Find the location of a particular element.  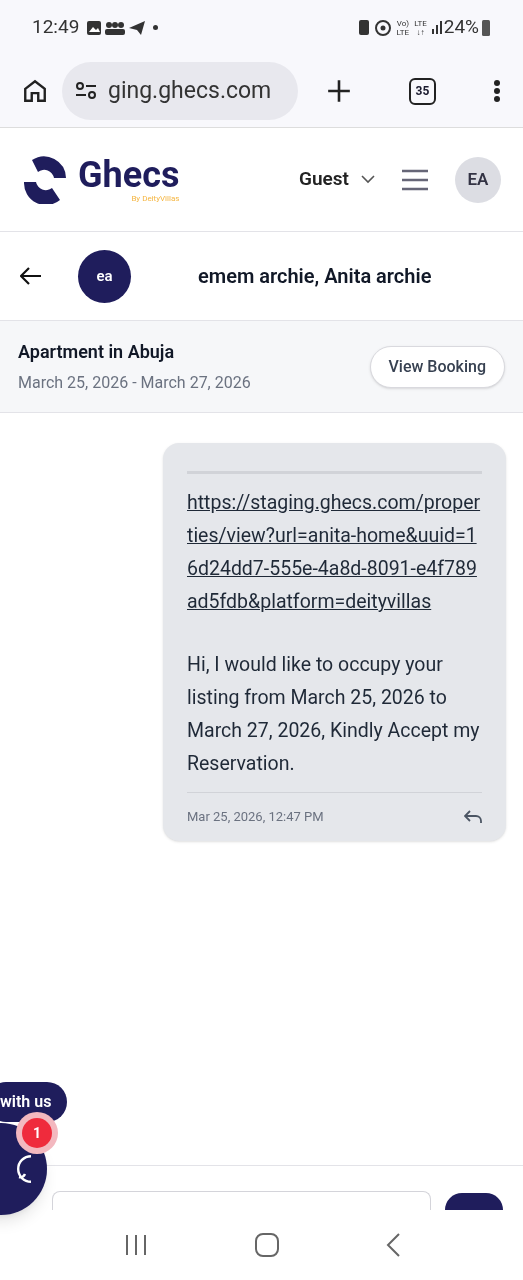

tab-count-button: 35 is located at coordinates (422, 91).